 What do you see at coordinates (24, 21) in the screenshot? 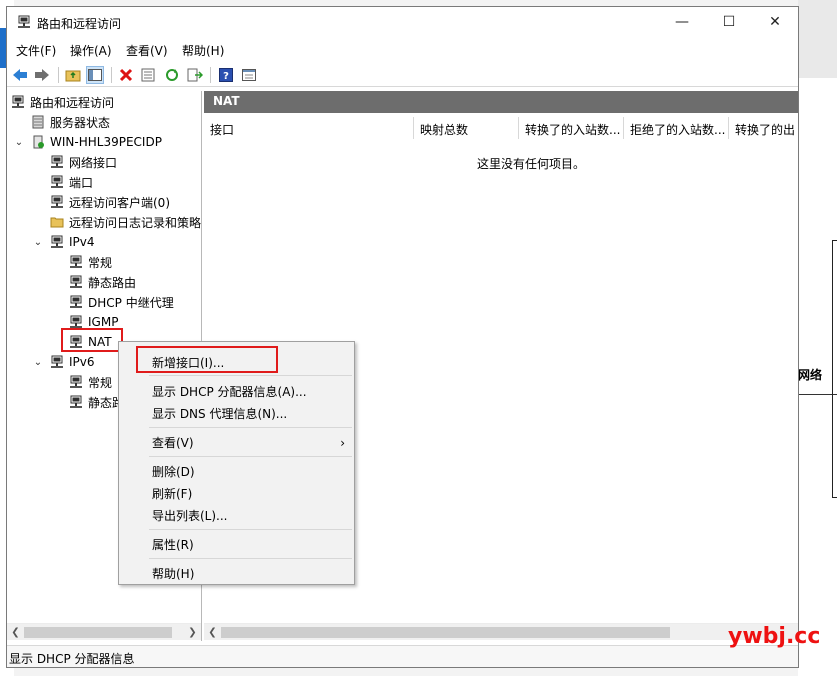
I see `rras-app-icon` at bounding box center [24, 21].